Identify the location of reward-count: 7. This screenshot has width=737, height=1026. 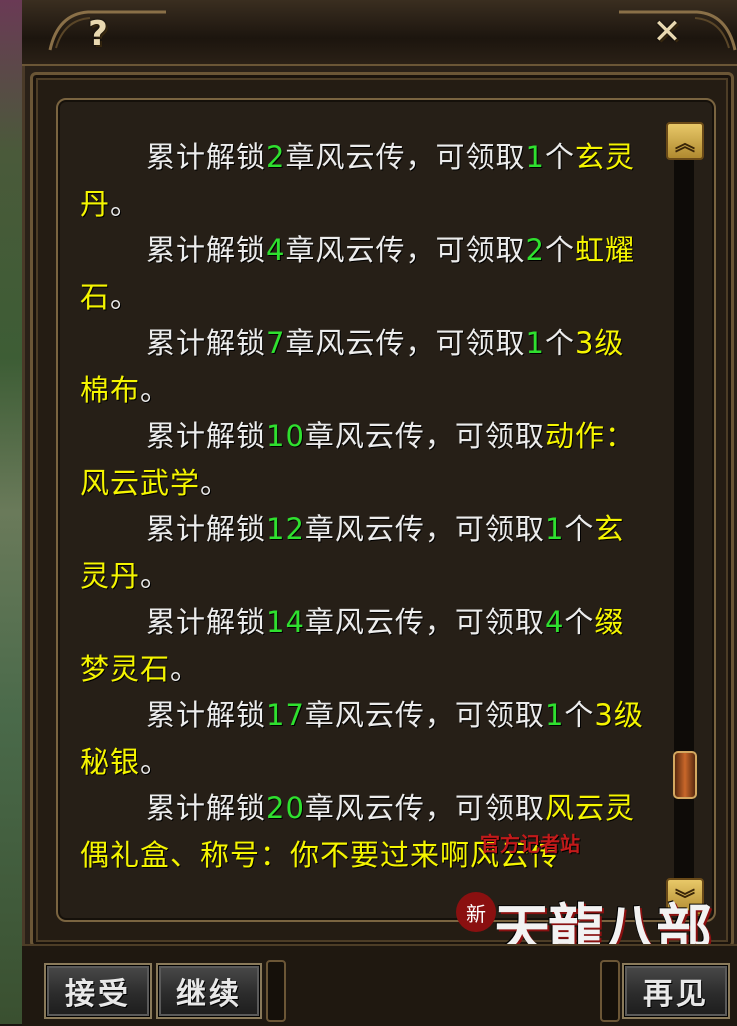
(276, 343).